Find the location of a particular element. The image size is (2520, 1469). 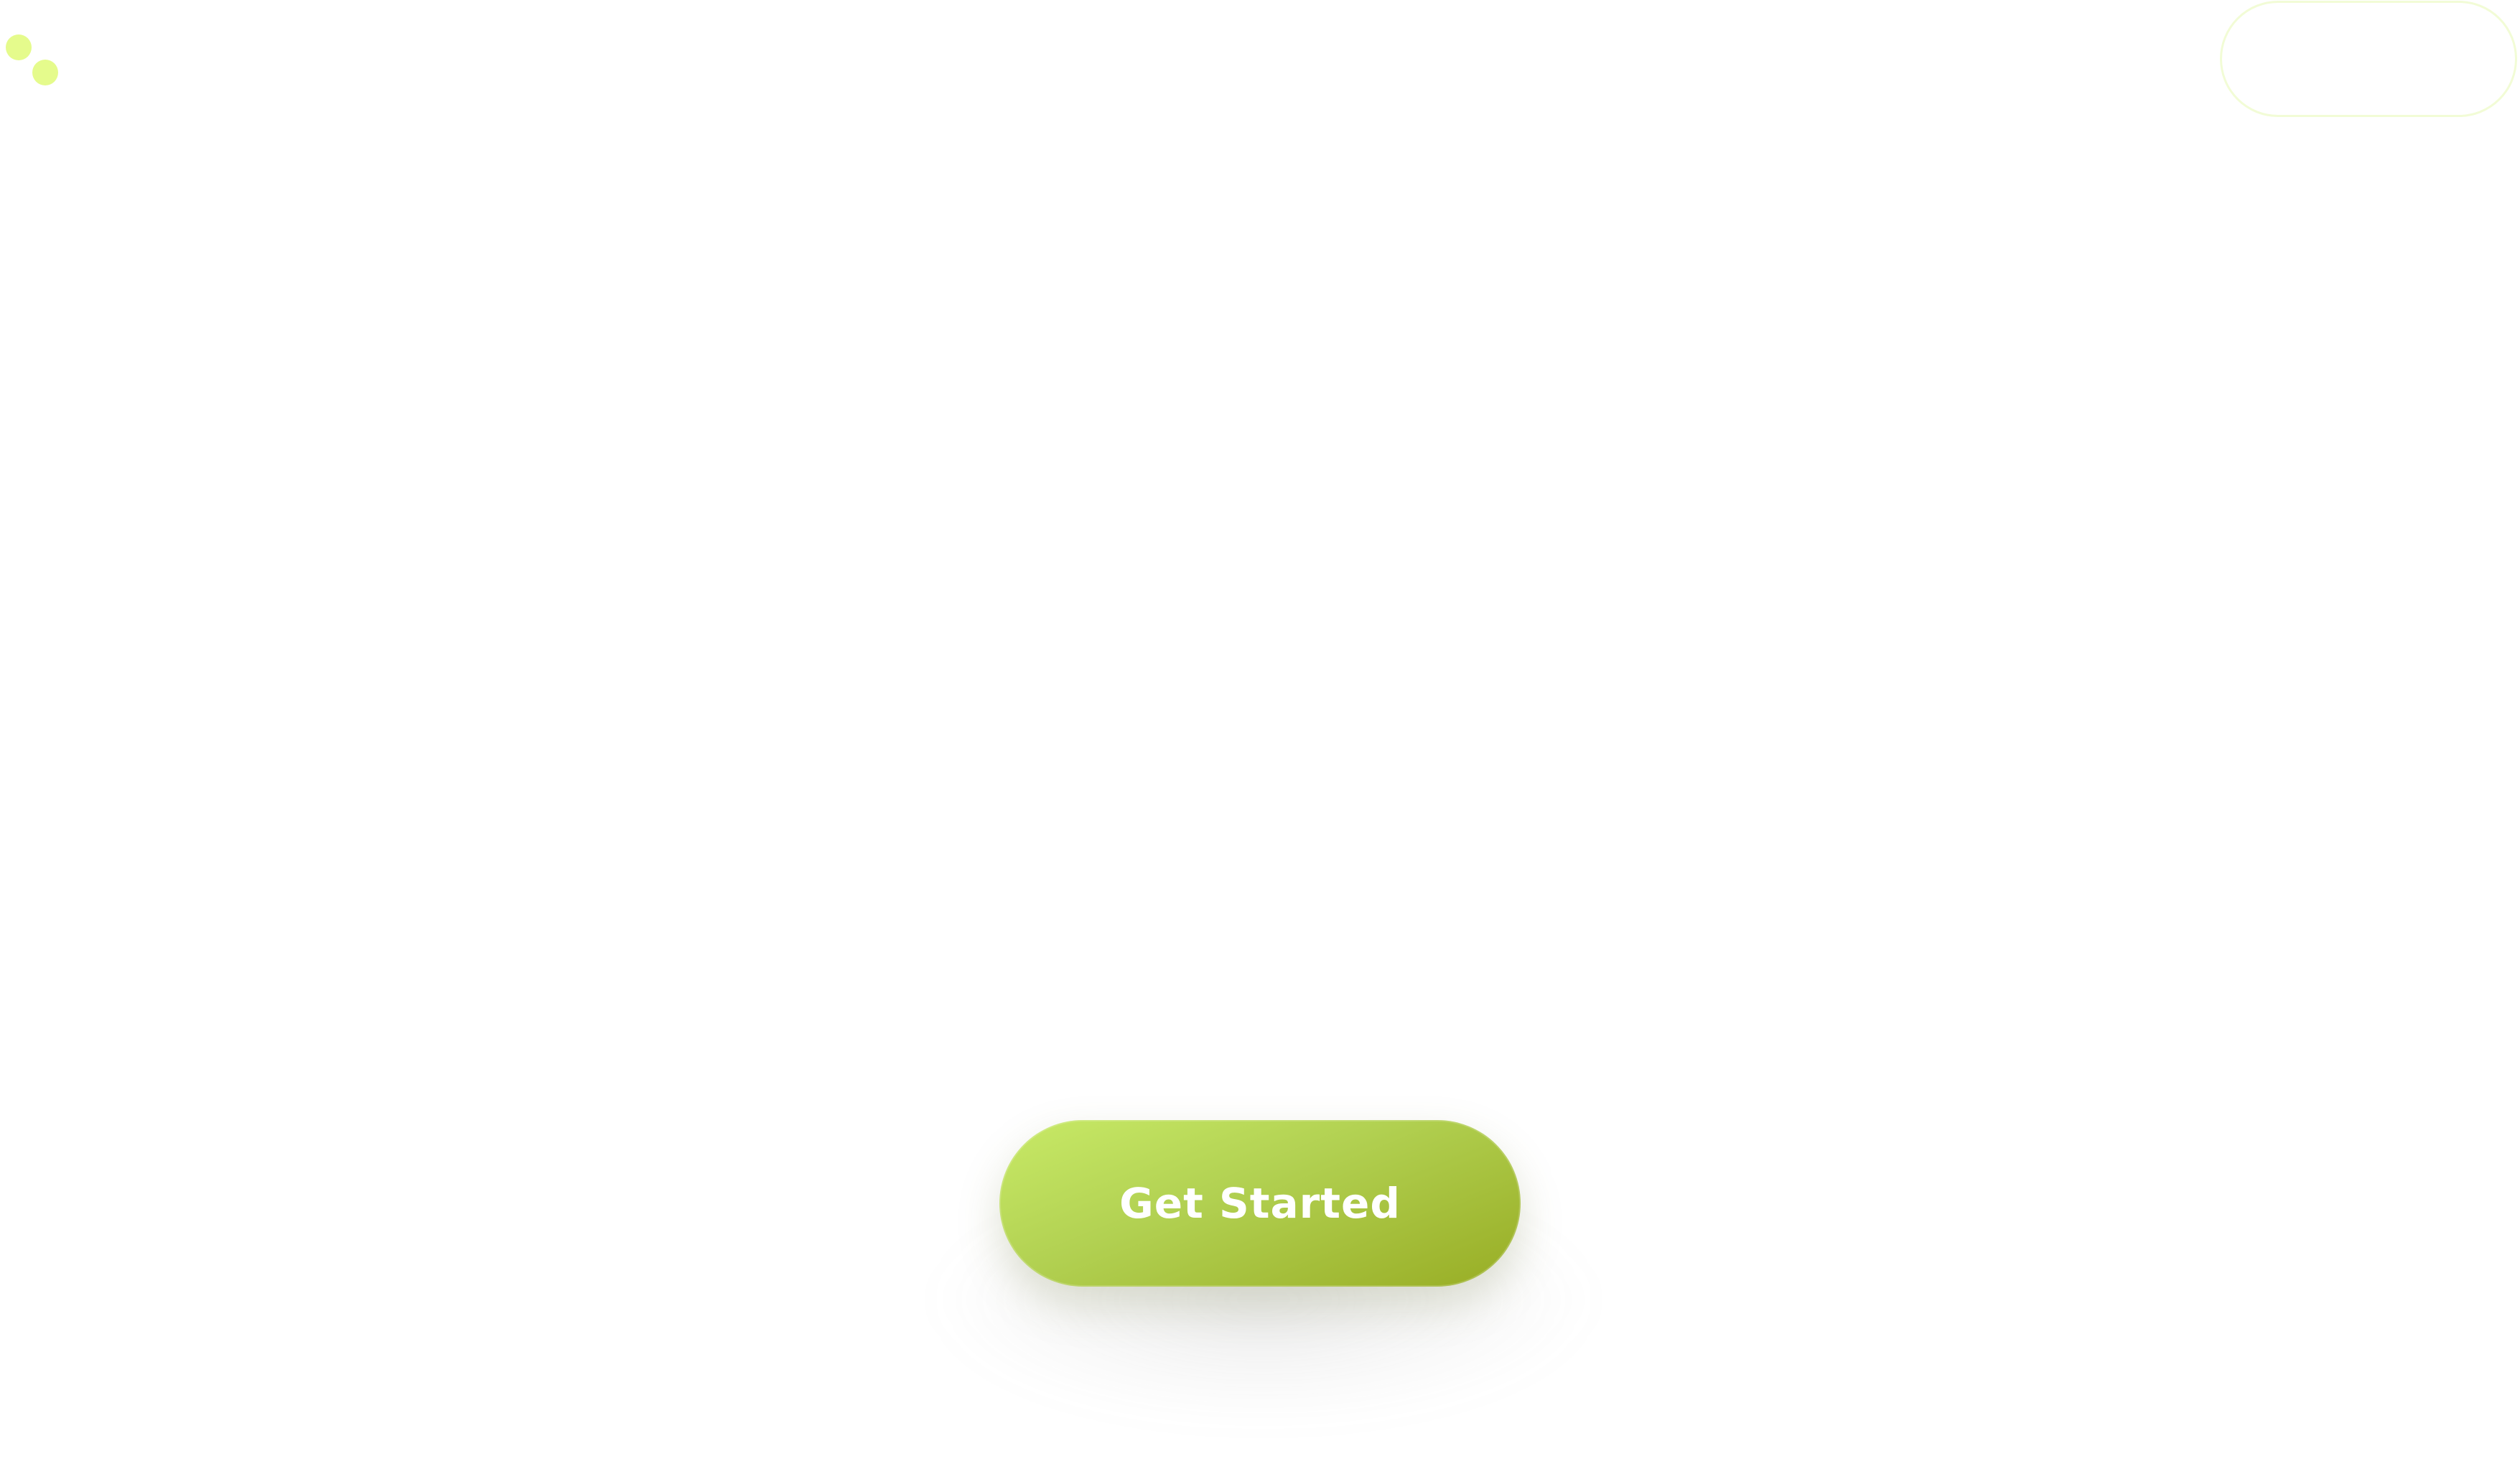

header-pill-button is located at coordinates (2368, 59).